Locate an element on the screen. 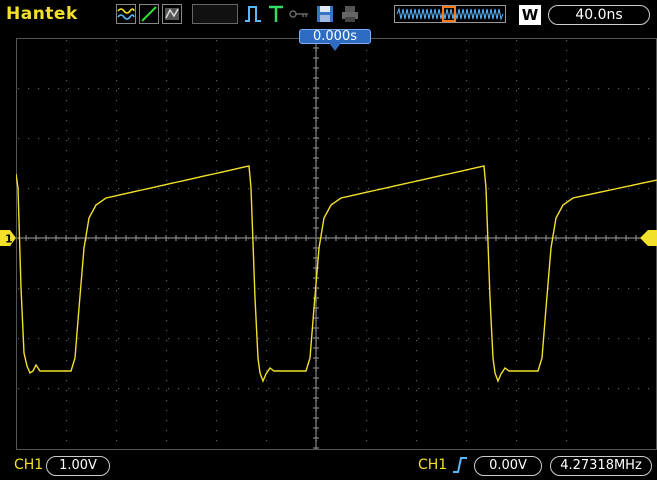 The width and height of the screenshot is (657, 480). trigger-position-label: 0.000s is located at coordinates (335, 36).